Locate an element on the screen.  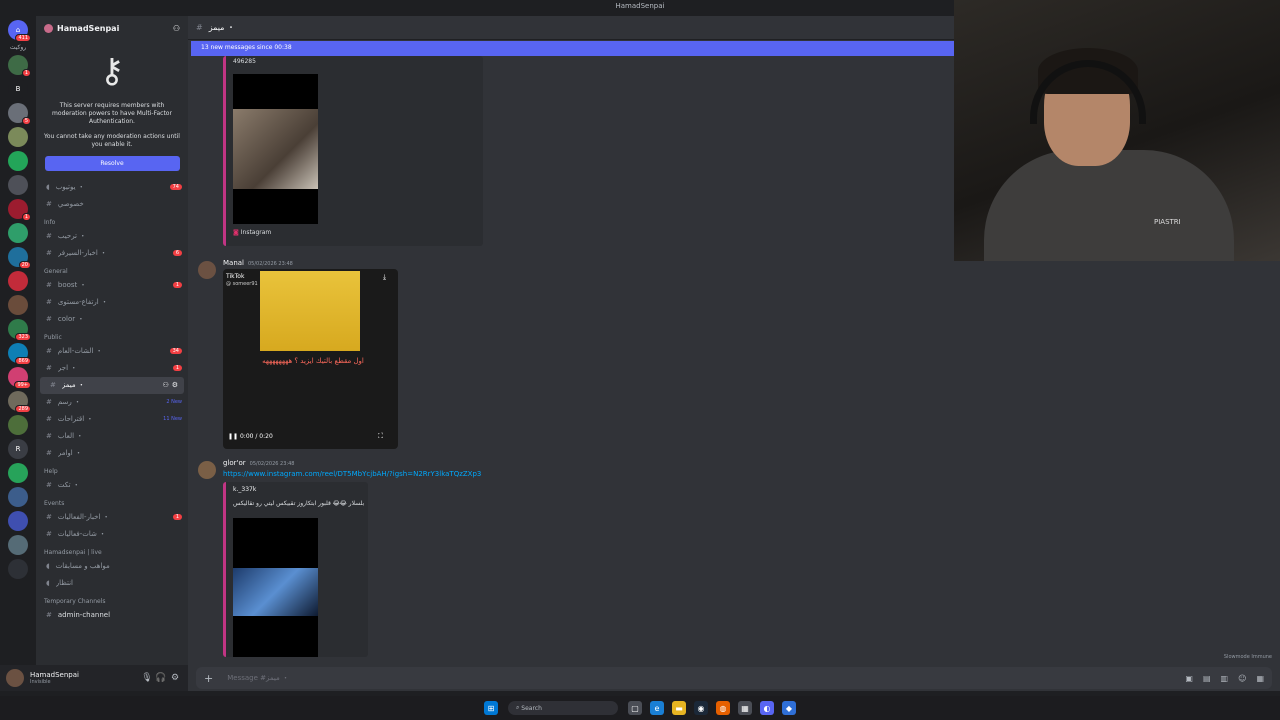
category-temporary: Temporary Channels is located at coordinates (112, 599).